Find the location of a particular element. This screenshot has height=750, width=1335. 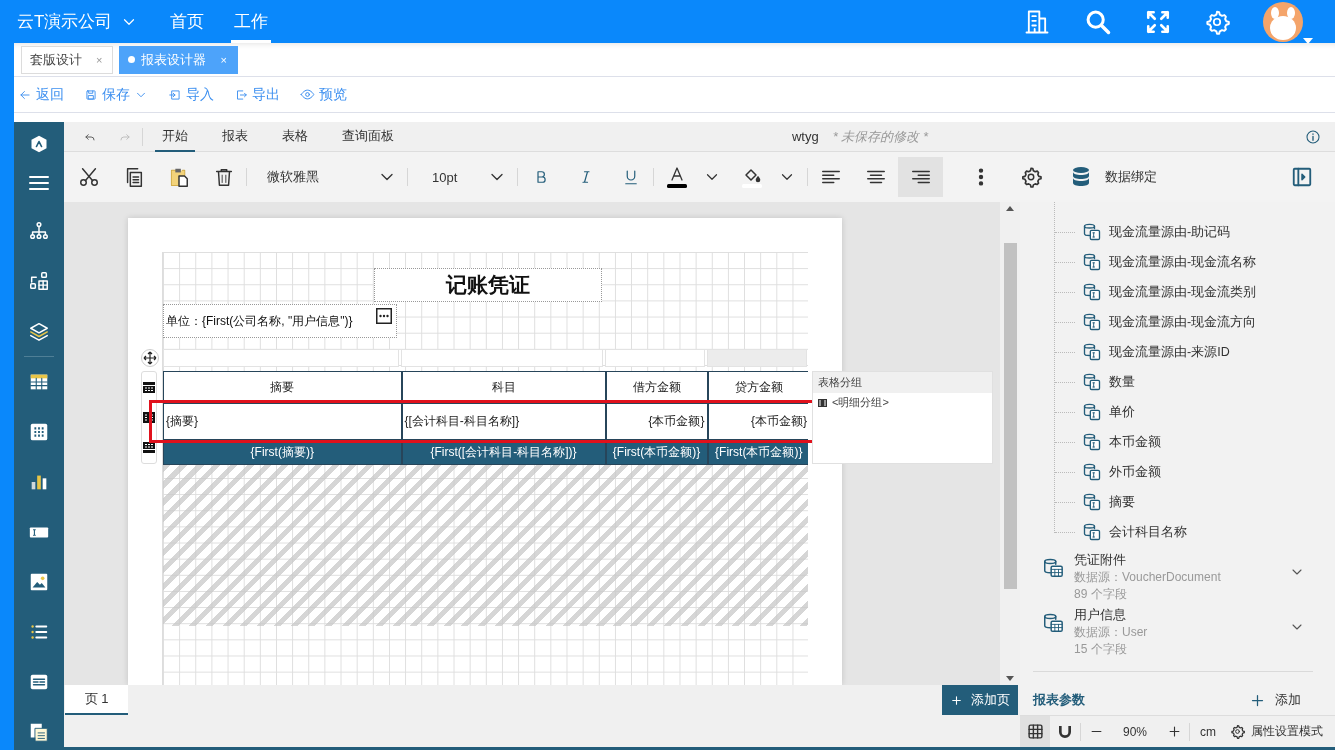

header-cell: 科目 is located at coordinates (503, 387).